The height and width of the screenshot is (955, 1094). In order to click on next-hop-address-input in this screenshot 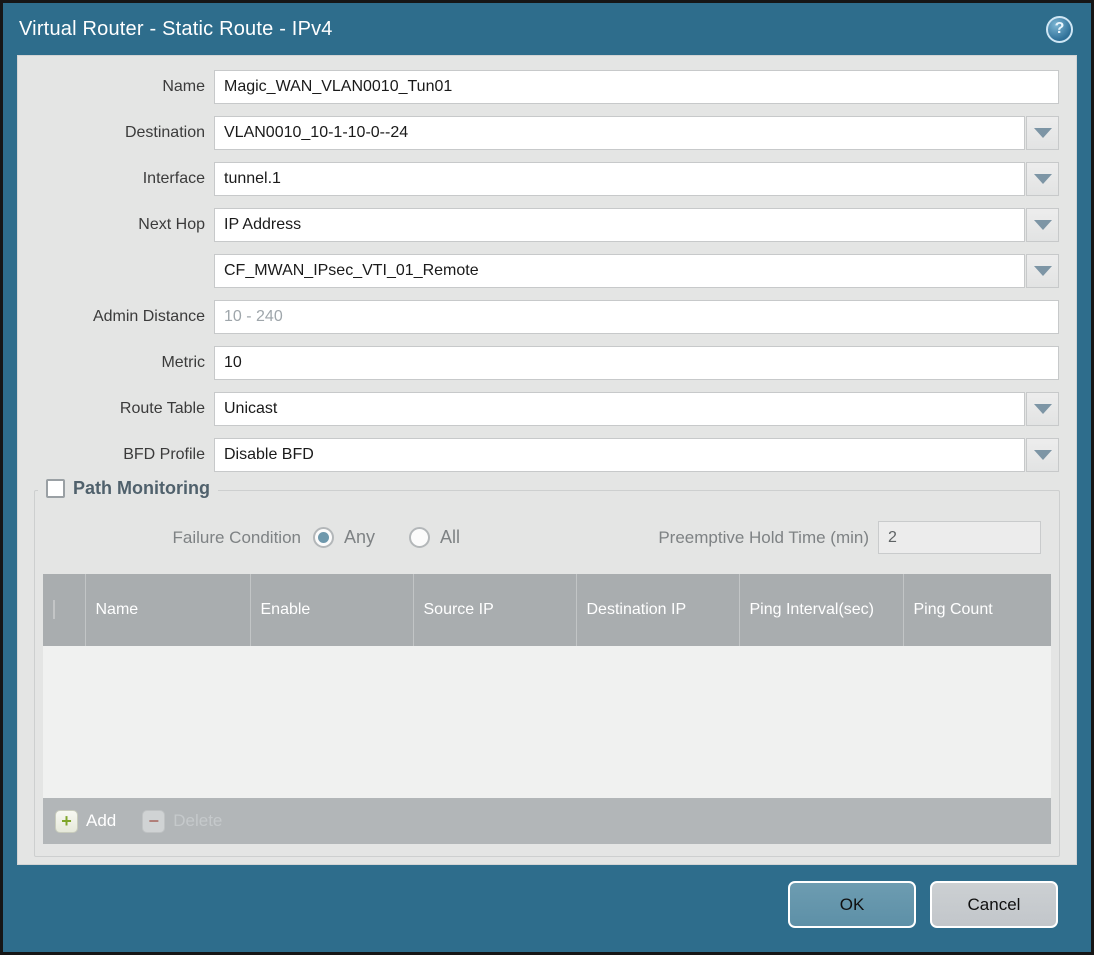, I will do `click(619, 271)`.